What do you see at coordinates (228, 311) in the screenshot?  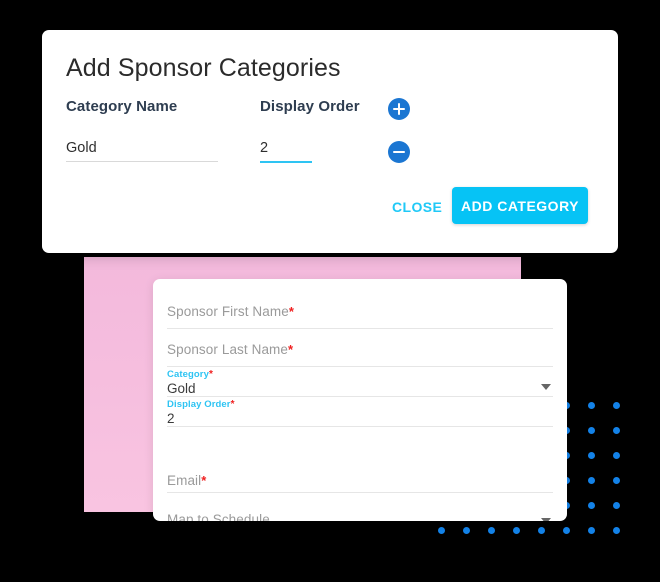 I see `sponsor-first-name-placeholder: Sponsor First Name` at bounding box center [228, 311].